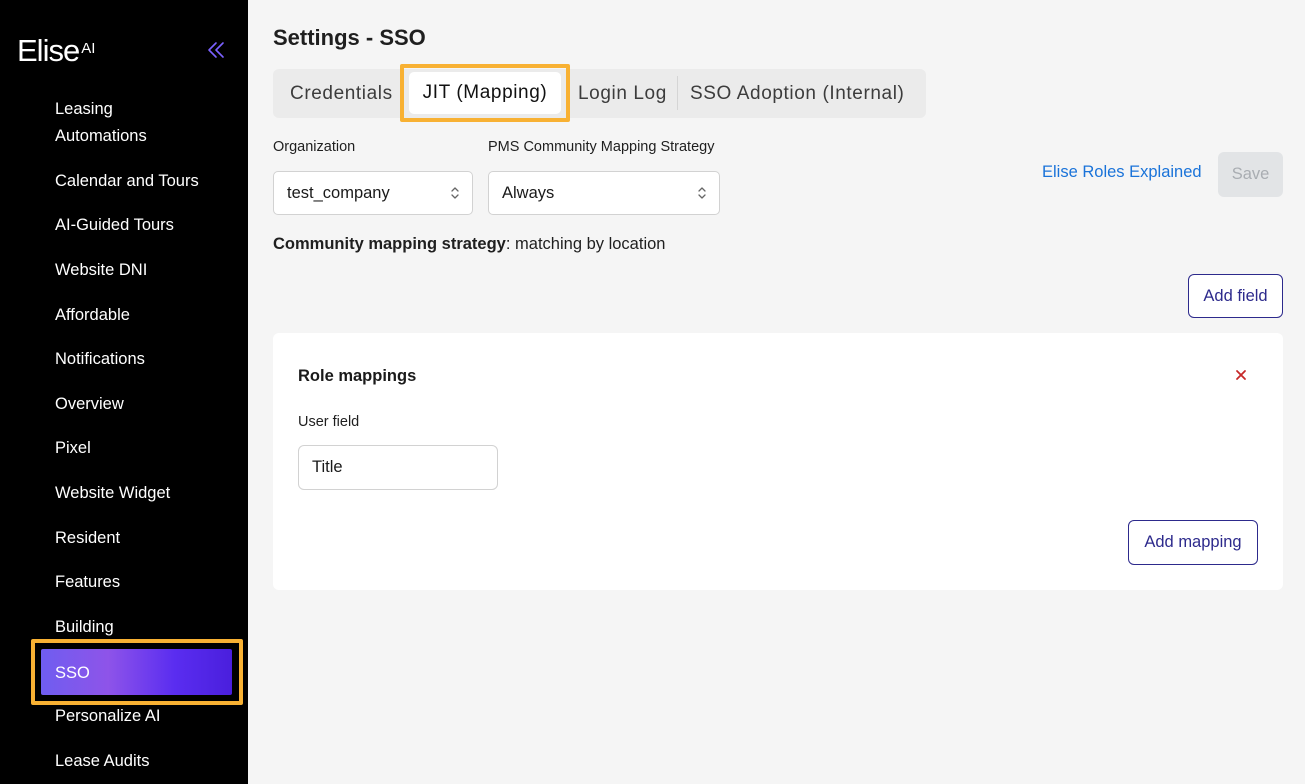 The image size is (1305, 784). Describe the element at coordinates (84, 109) in the screenshot. I see `sidebar-item-leasing: Leasing` at that location.